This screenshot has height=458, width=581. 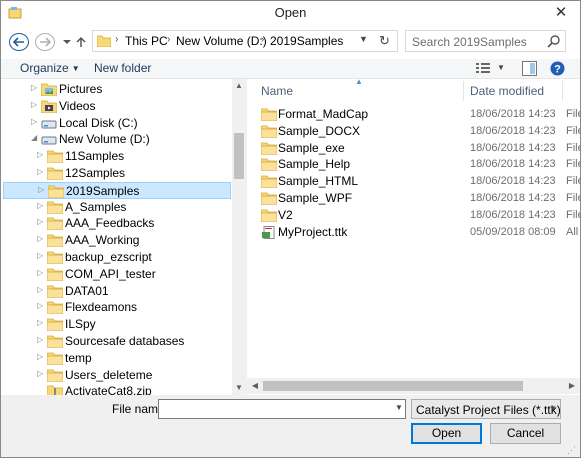 What do you see at coordinates (255, 386) in the screenshot?
I see `scroll-left-icon: ◀` at bounding box center [255, 386].